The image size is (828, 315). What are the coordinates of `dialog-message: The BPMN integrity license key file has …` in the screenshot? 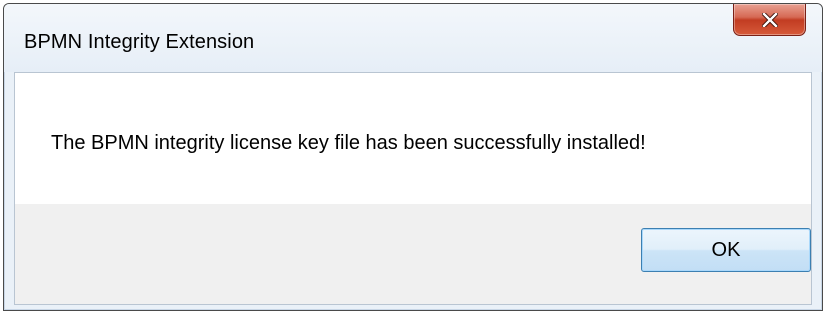 It's located at (348, 143).